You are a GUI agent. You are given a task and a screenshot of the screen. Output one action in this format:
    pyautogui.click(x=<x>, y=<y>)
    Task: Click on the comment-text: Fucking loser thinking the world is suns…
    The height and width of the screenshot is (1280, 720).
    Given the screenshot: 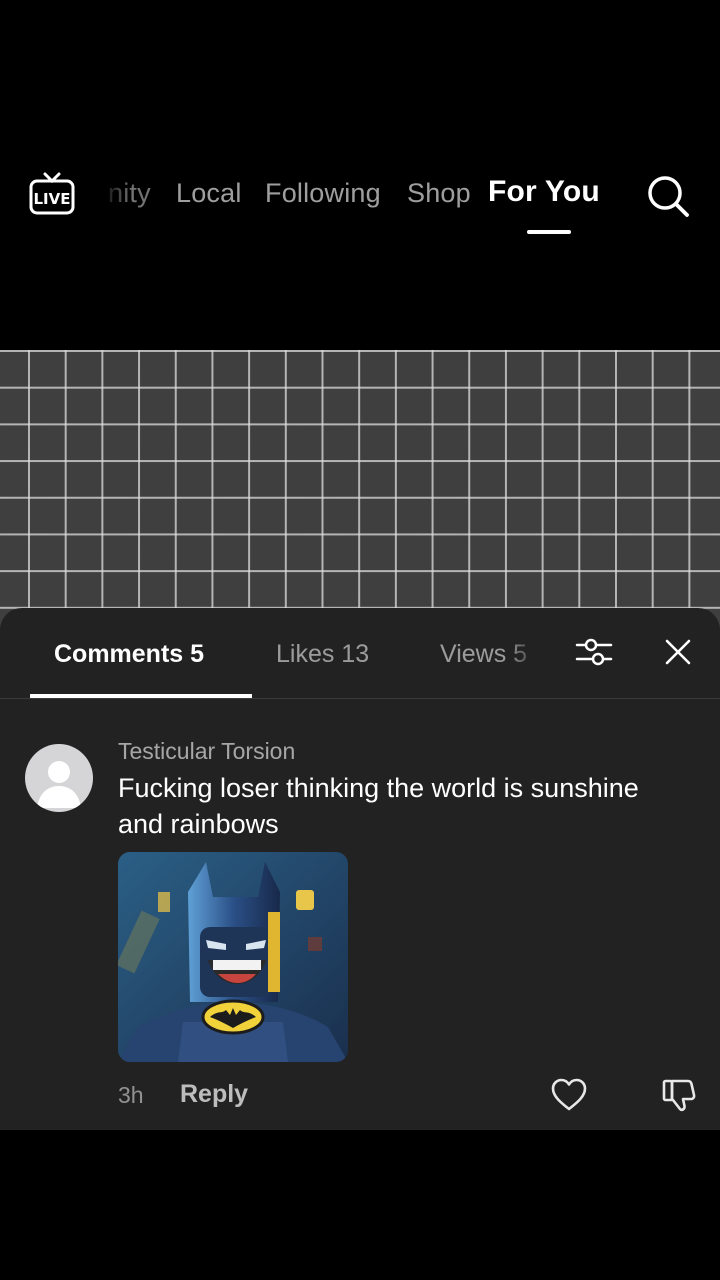 What is the action you would take?
    pyautogui.click(x=378, y=806)
    